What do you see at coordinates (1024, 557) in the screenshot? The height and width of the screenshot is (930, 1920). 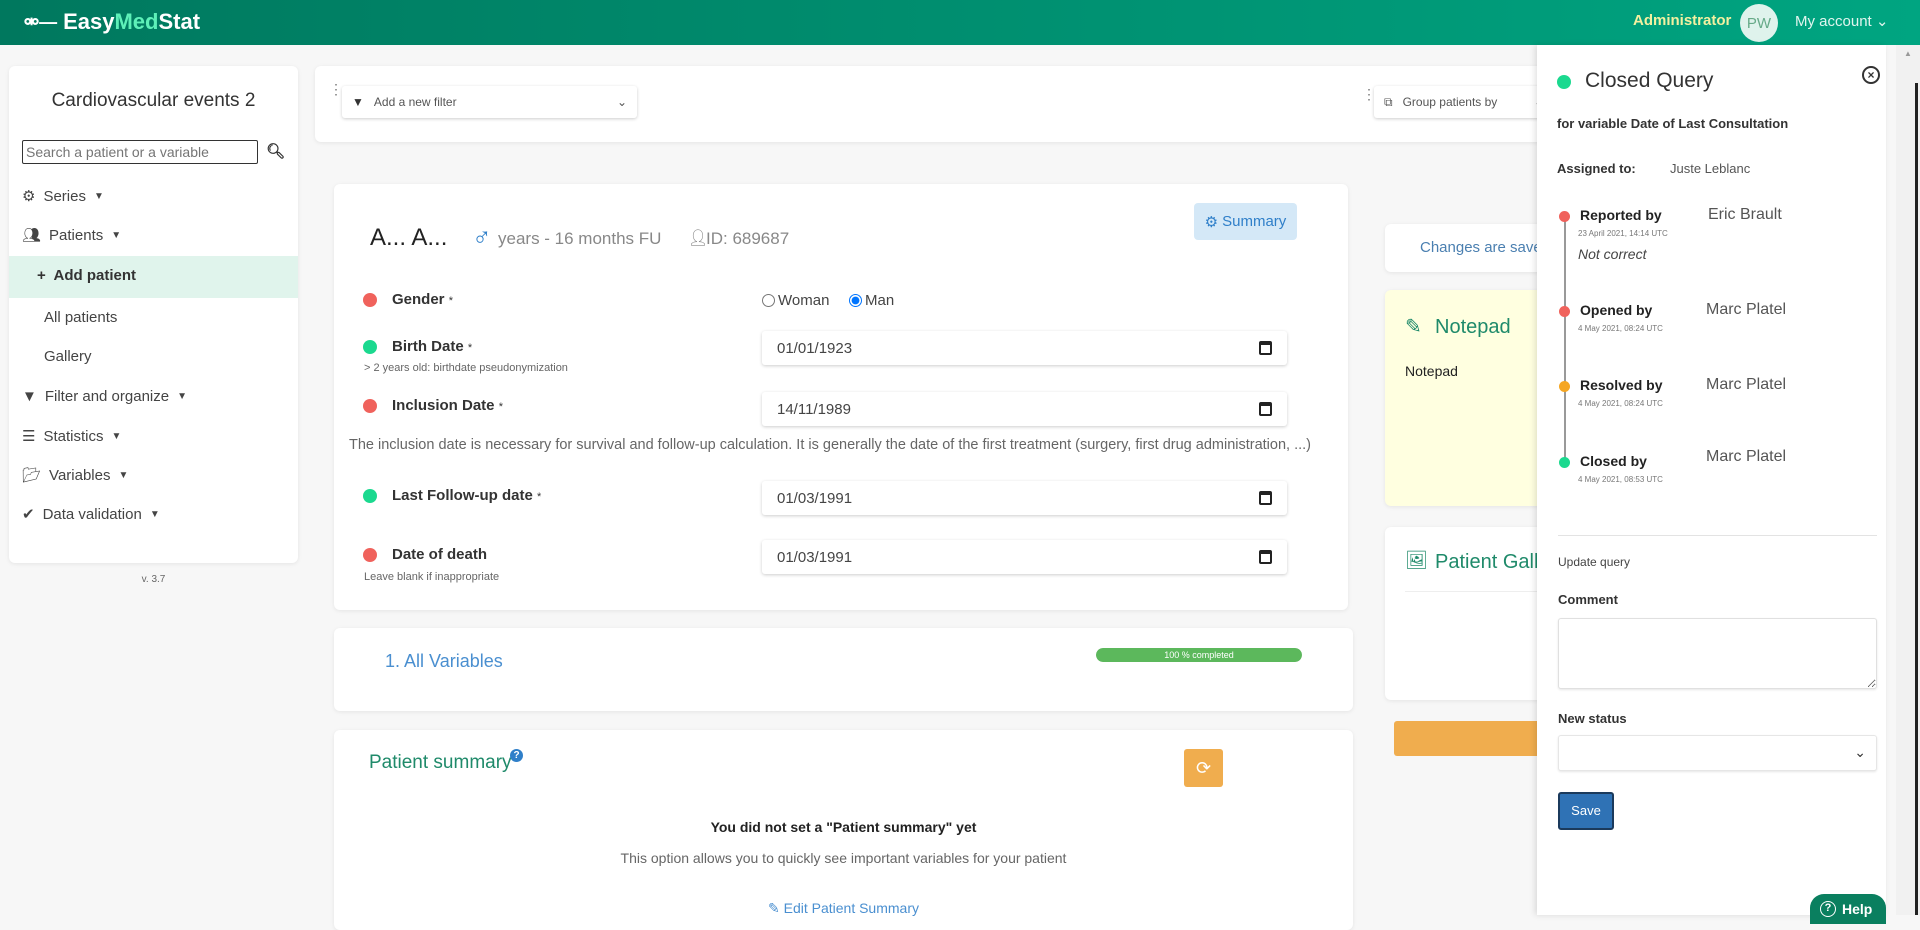 I see `date-of-death-input: 01/03/1991` at bounding box center [1024, 557].